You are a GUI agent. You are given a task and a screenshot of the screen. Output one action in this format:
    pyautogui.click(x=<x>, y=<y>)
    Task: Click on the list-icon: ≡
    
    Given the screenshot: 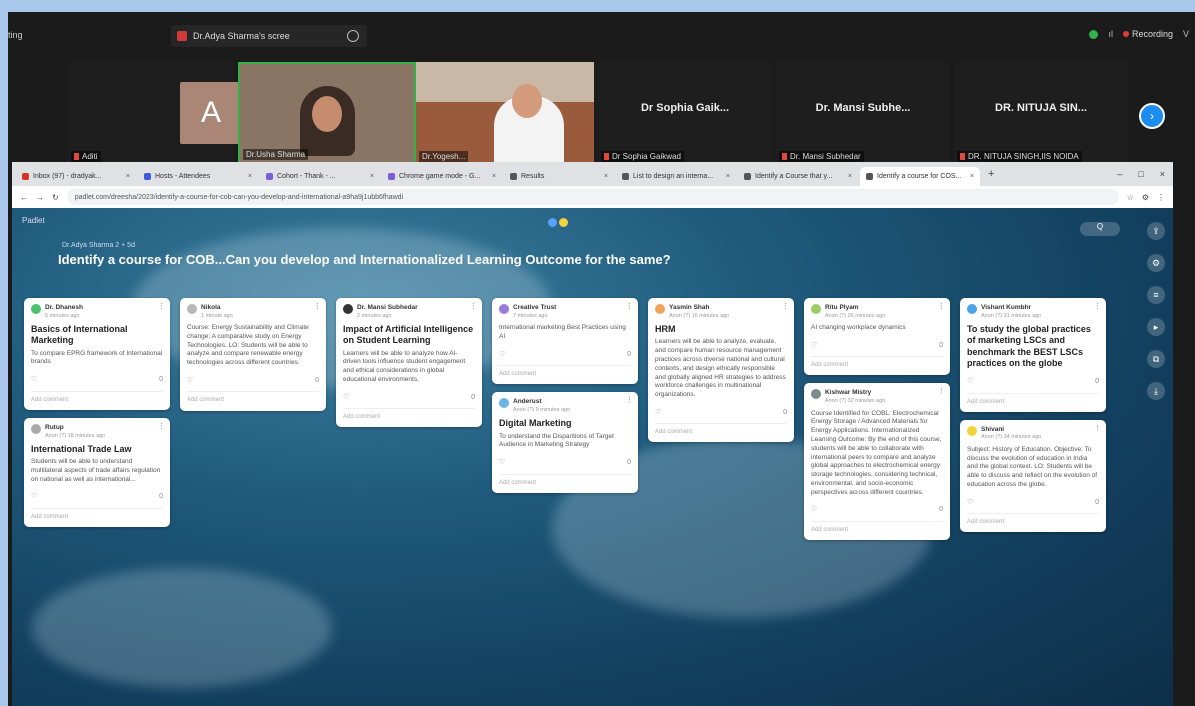 What is the action you would take?
    pyautogui.click(x=1156, y=295)
    